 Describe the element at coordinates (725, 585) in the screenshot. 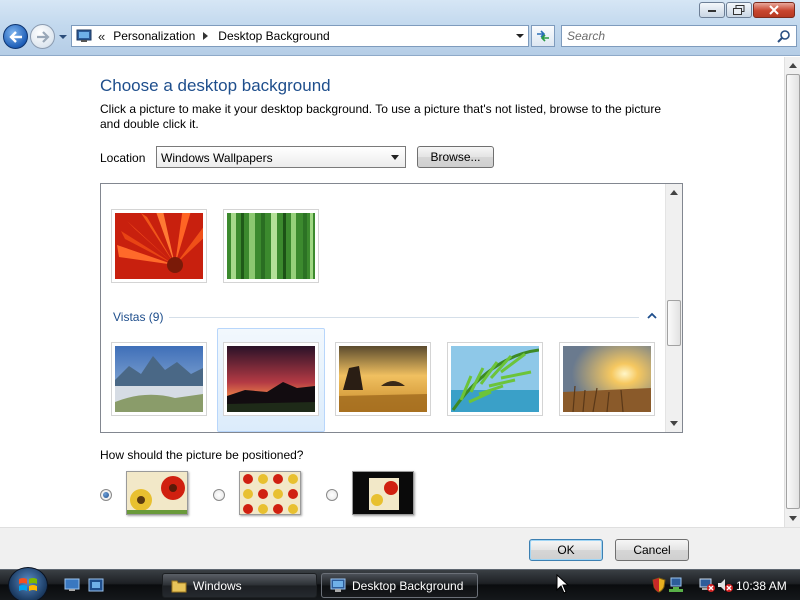

I see `volume-muted-icon` at that location.